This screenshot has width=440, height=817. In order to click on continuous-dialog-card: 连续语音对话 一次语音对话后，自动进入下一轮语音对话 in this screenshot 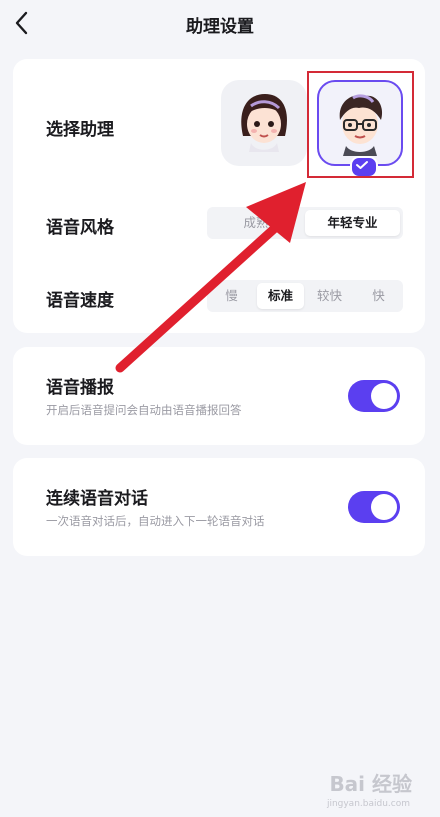, I will do `click(219, 507)`.